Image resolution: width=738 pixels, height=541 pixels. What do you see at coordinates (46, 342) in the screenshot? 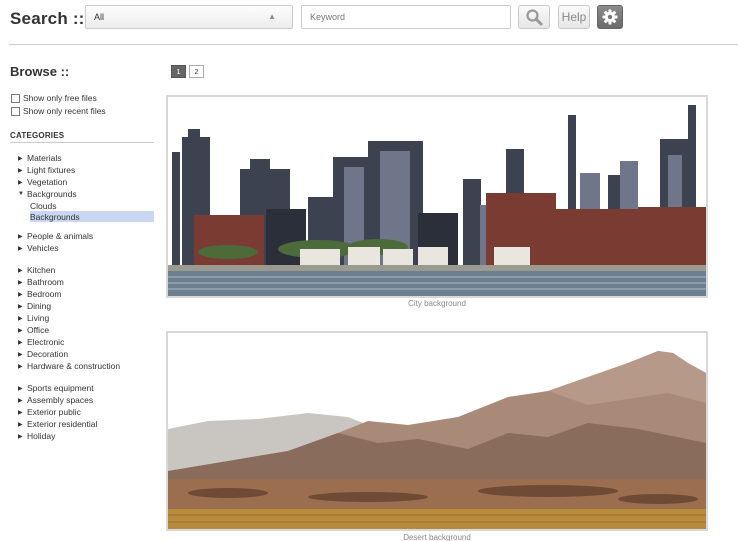
I see `category-label: Electronic` at bounding box center [46, 342].